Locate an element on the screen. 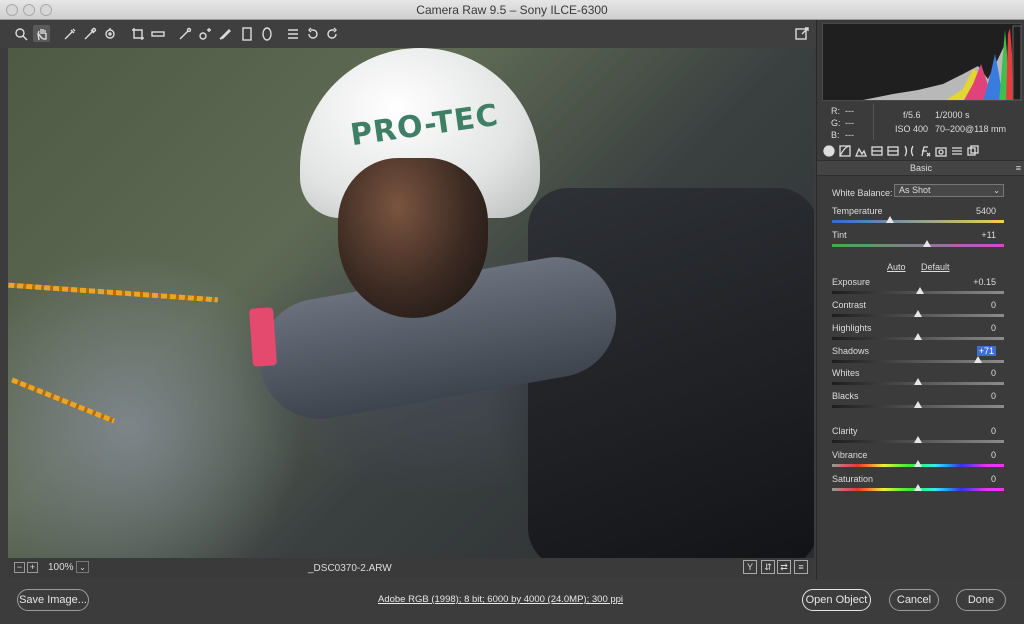 This screenshot has width=1024, height=624. auto-link: Auto is located at coordinates (896, 267).